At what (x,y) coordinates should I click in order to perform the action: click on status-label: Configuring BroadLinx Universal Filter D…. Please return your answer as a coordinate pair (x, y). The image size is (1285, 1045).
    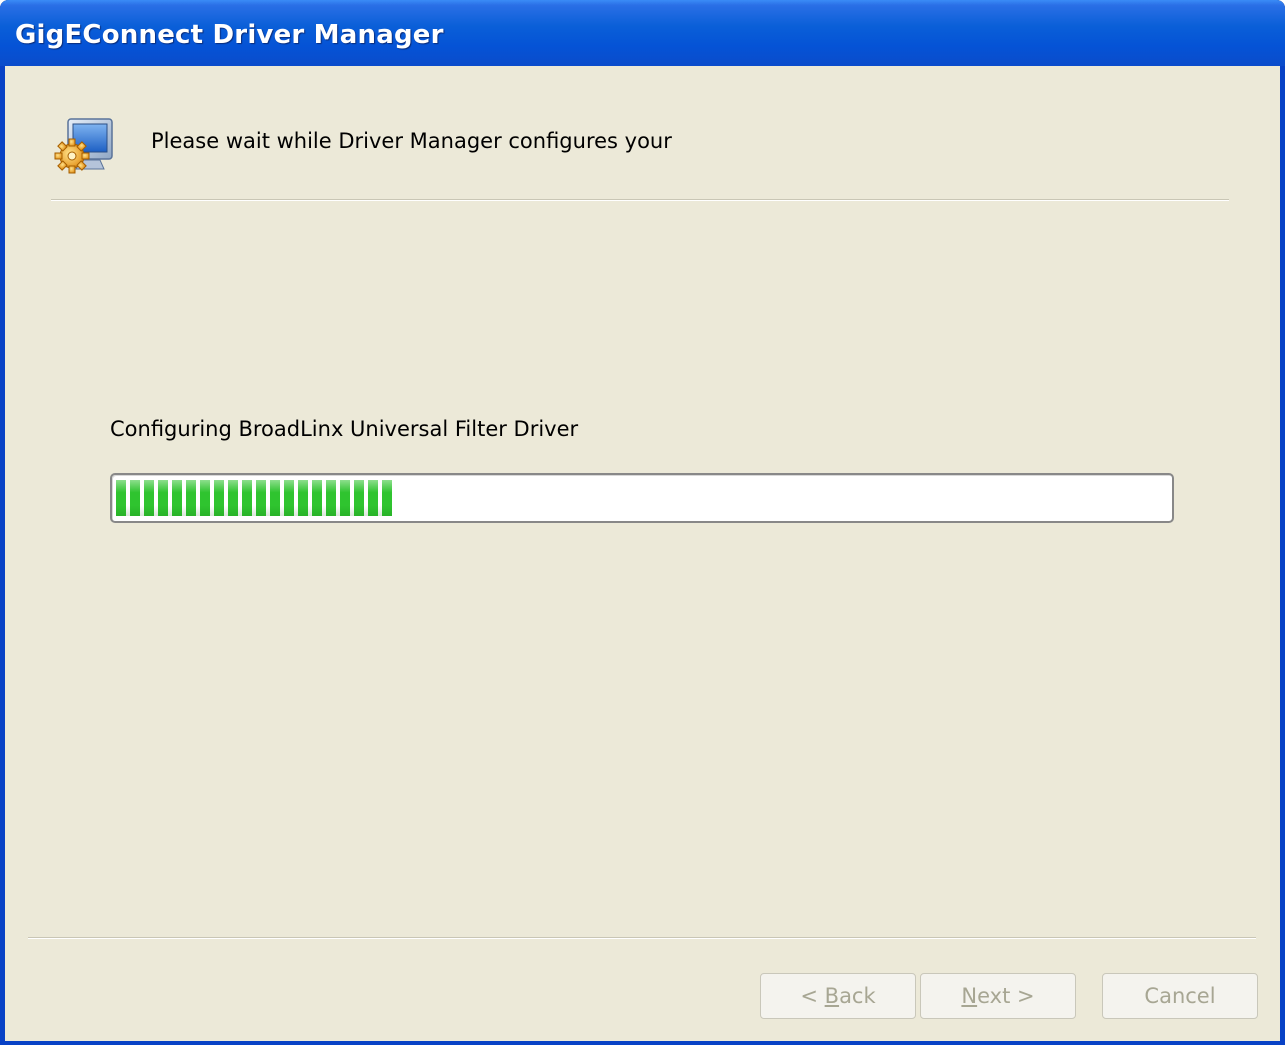
    Looking at the image, I should click on (344, 429).